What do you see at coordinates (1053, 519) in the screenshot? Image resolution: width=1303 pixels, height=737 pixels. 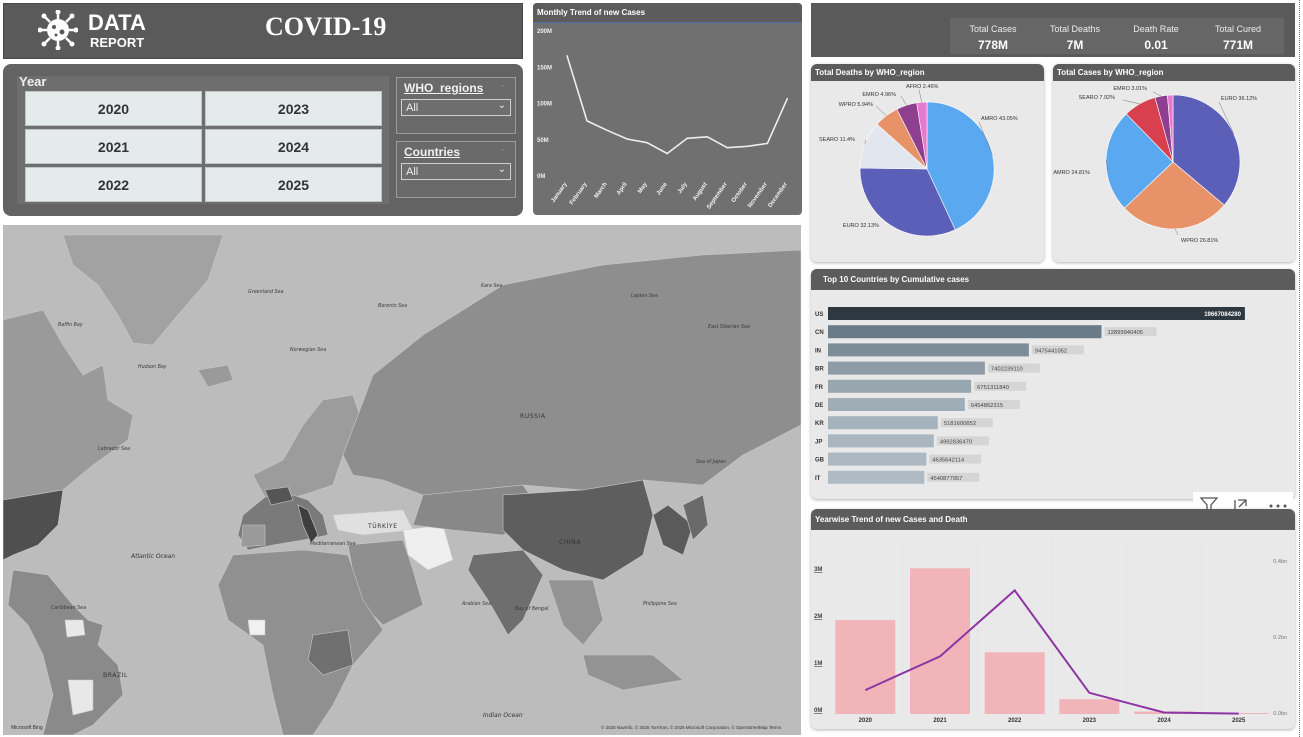 I see `yearwise-trend-title: Yearwise Trend of new Cases and Death` at bounding box center [1053, 519].